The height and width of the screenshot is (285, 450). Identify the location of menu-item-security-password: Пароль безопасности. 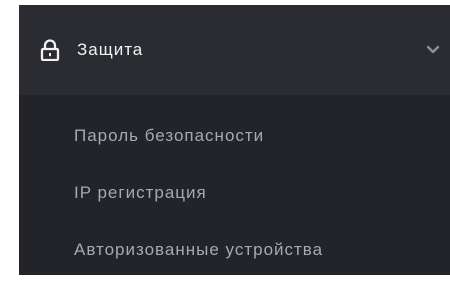
(169, 136).